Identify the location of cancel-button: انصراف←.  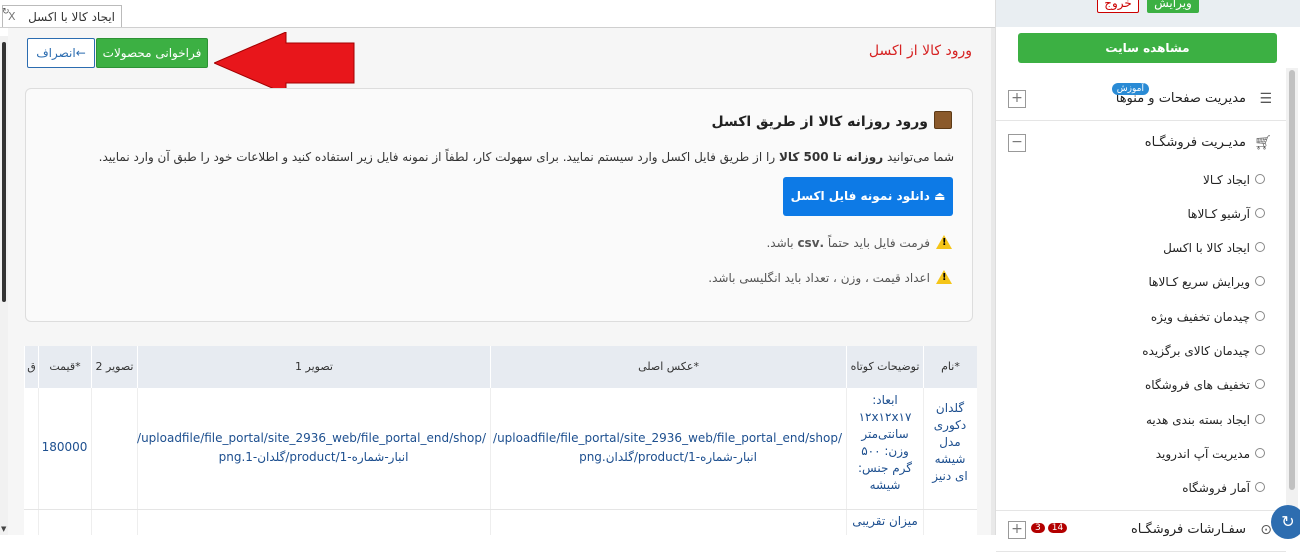
(61, 53).